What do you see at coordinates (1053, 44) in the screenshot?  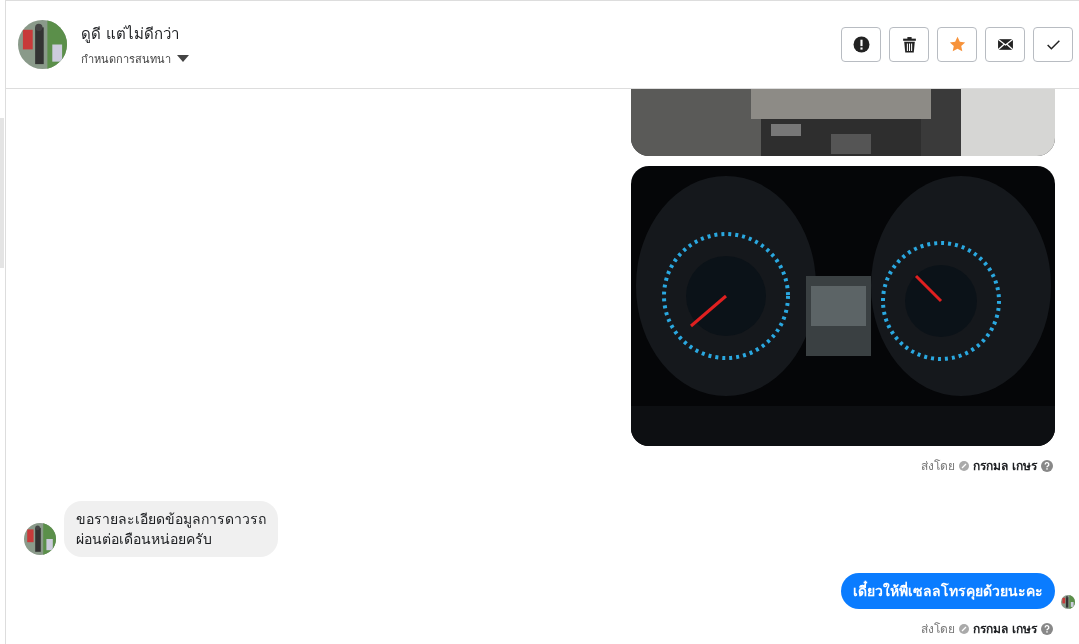 I see `done-button` at bounding box center [1053, 44].